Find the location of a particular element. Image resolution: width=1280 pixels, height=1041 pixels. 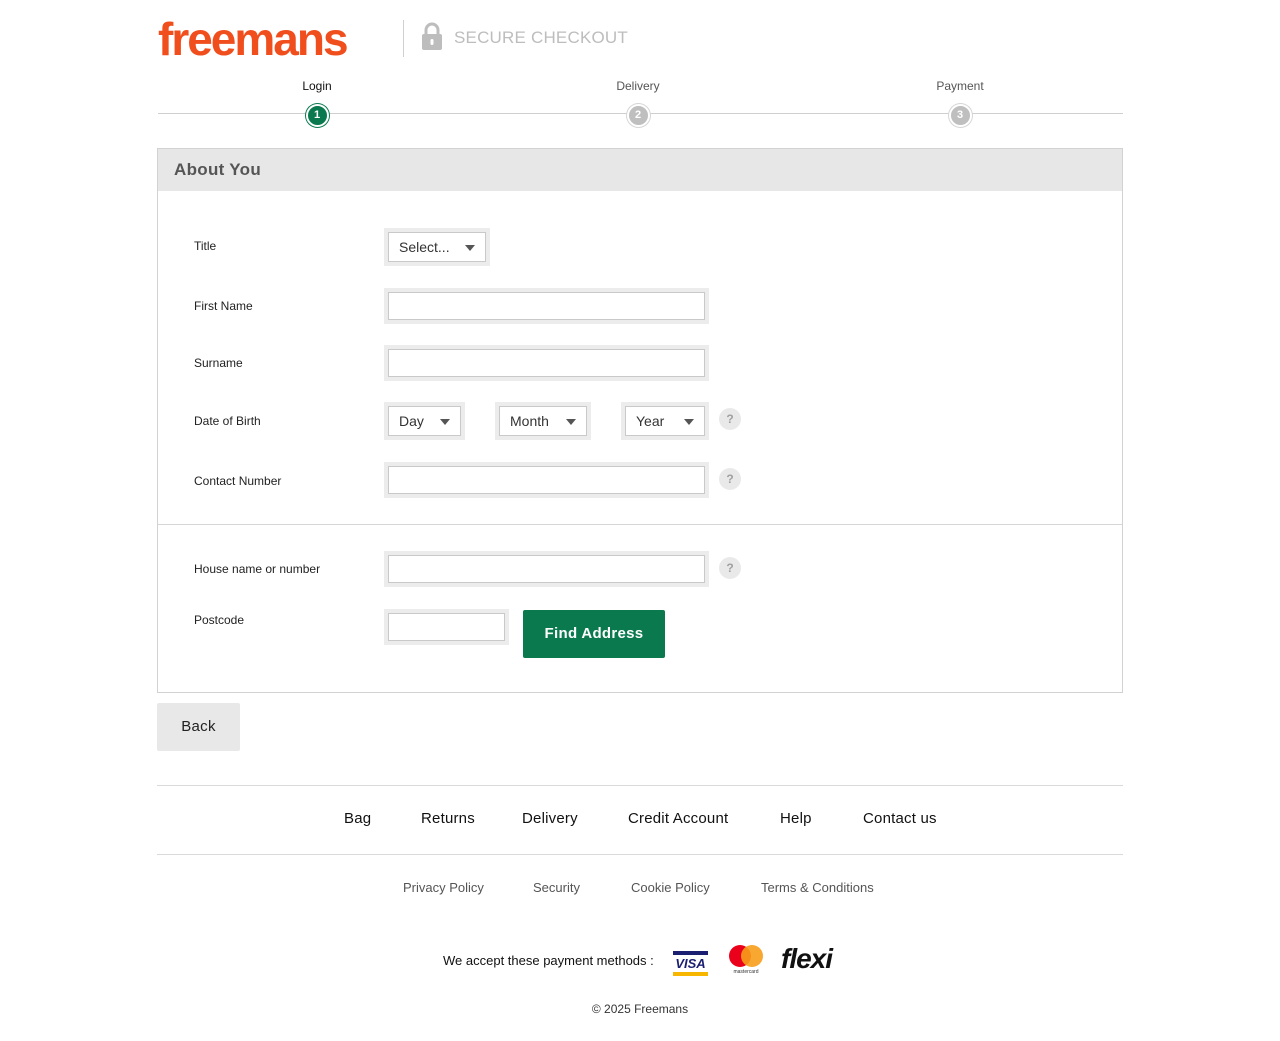

mastercard-text: mastercard is located at coordinates (746, 972).